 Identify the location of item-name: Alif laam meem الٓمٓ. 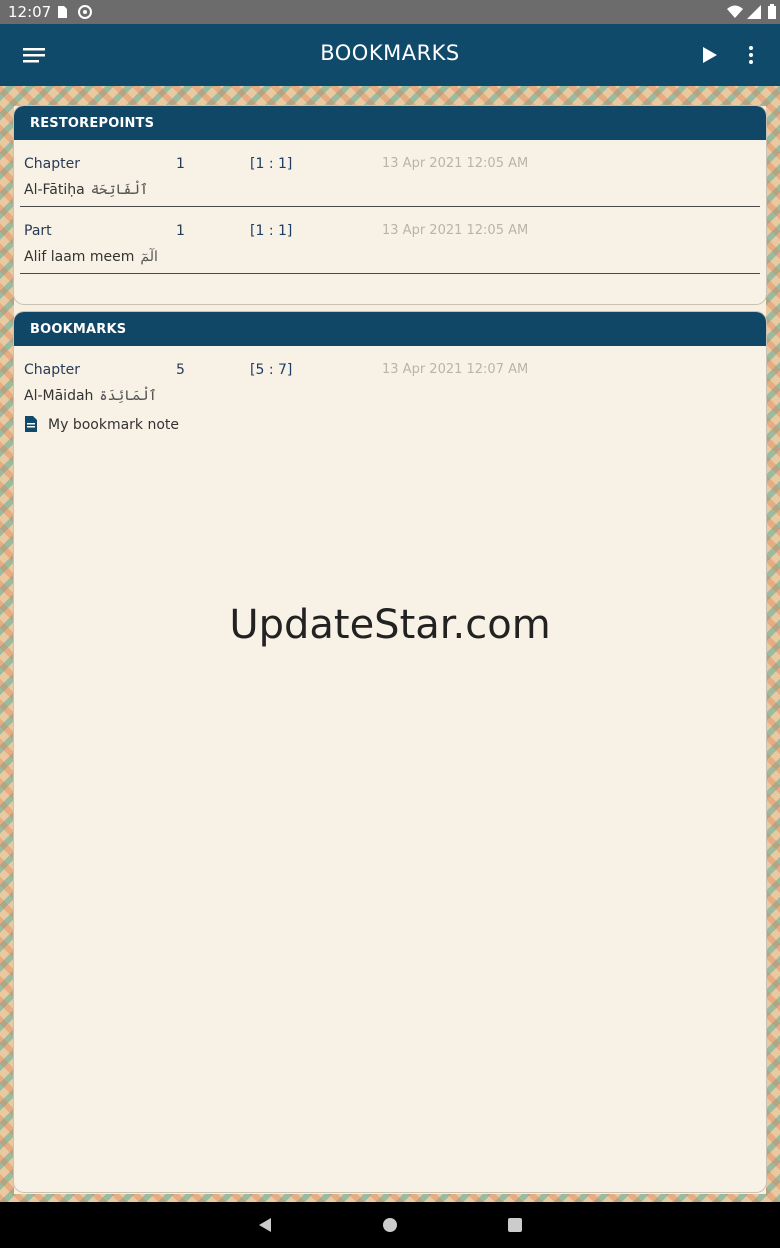
(91, 257).